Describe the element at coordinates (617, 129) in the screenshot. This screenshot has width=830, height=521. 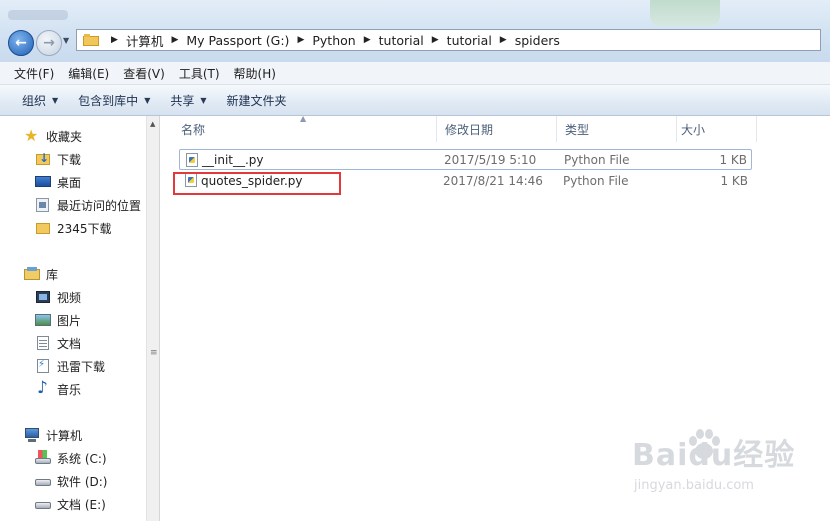
I see `column-header-type: 类型` at that location.